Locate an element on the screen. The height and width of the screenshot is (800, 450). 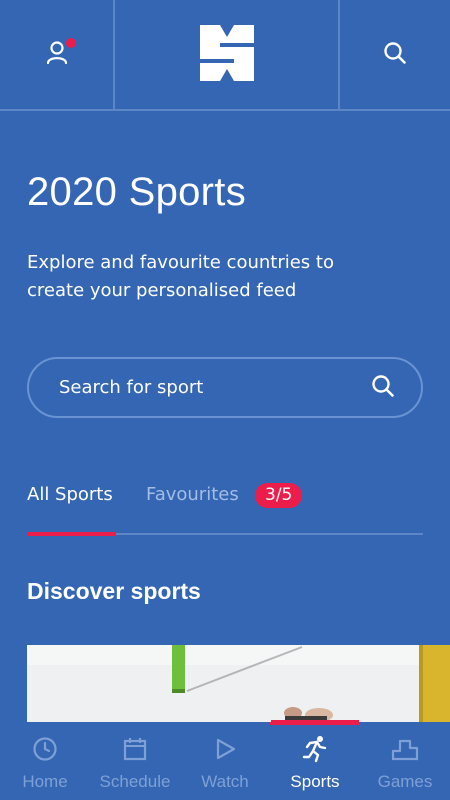
sports-tabs: All Sports Favourites 3/5 is located at coordinates (225, 505).